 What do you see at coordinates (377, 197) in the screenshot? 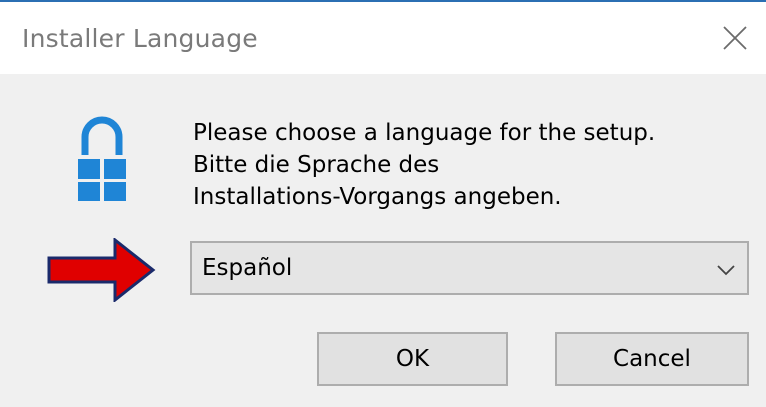
I see `message-line: Installations-Vorgangs angeben.` at bounding box center [377, 197].